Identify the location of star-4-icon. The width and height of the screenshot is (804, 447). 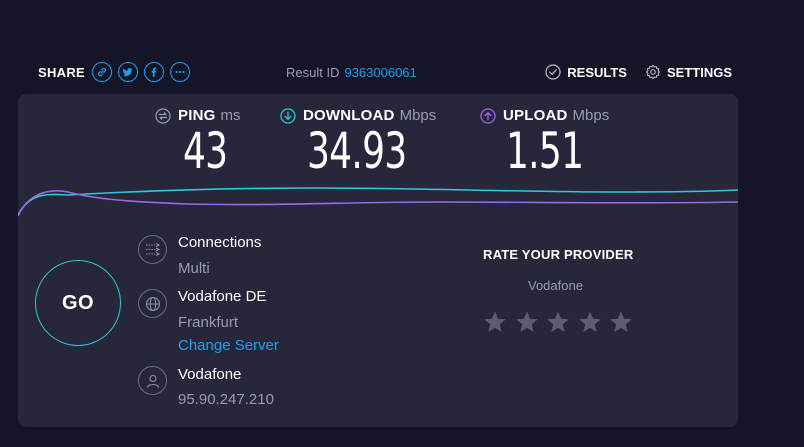
(590, 322).